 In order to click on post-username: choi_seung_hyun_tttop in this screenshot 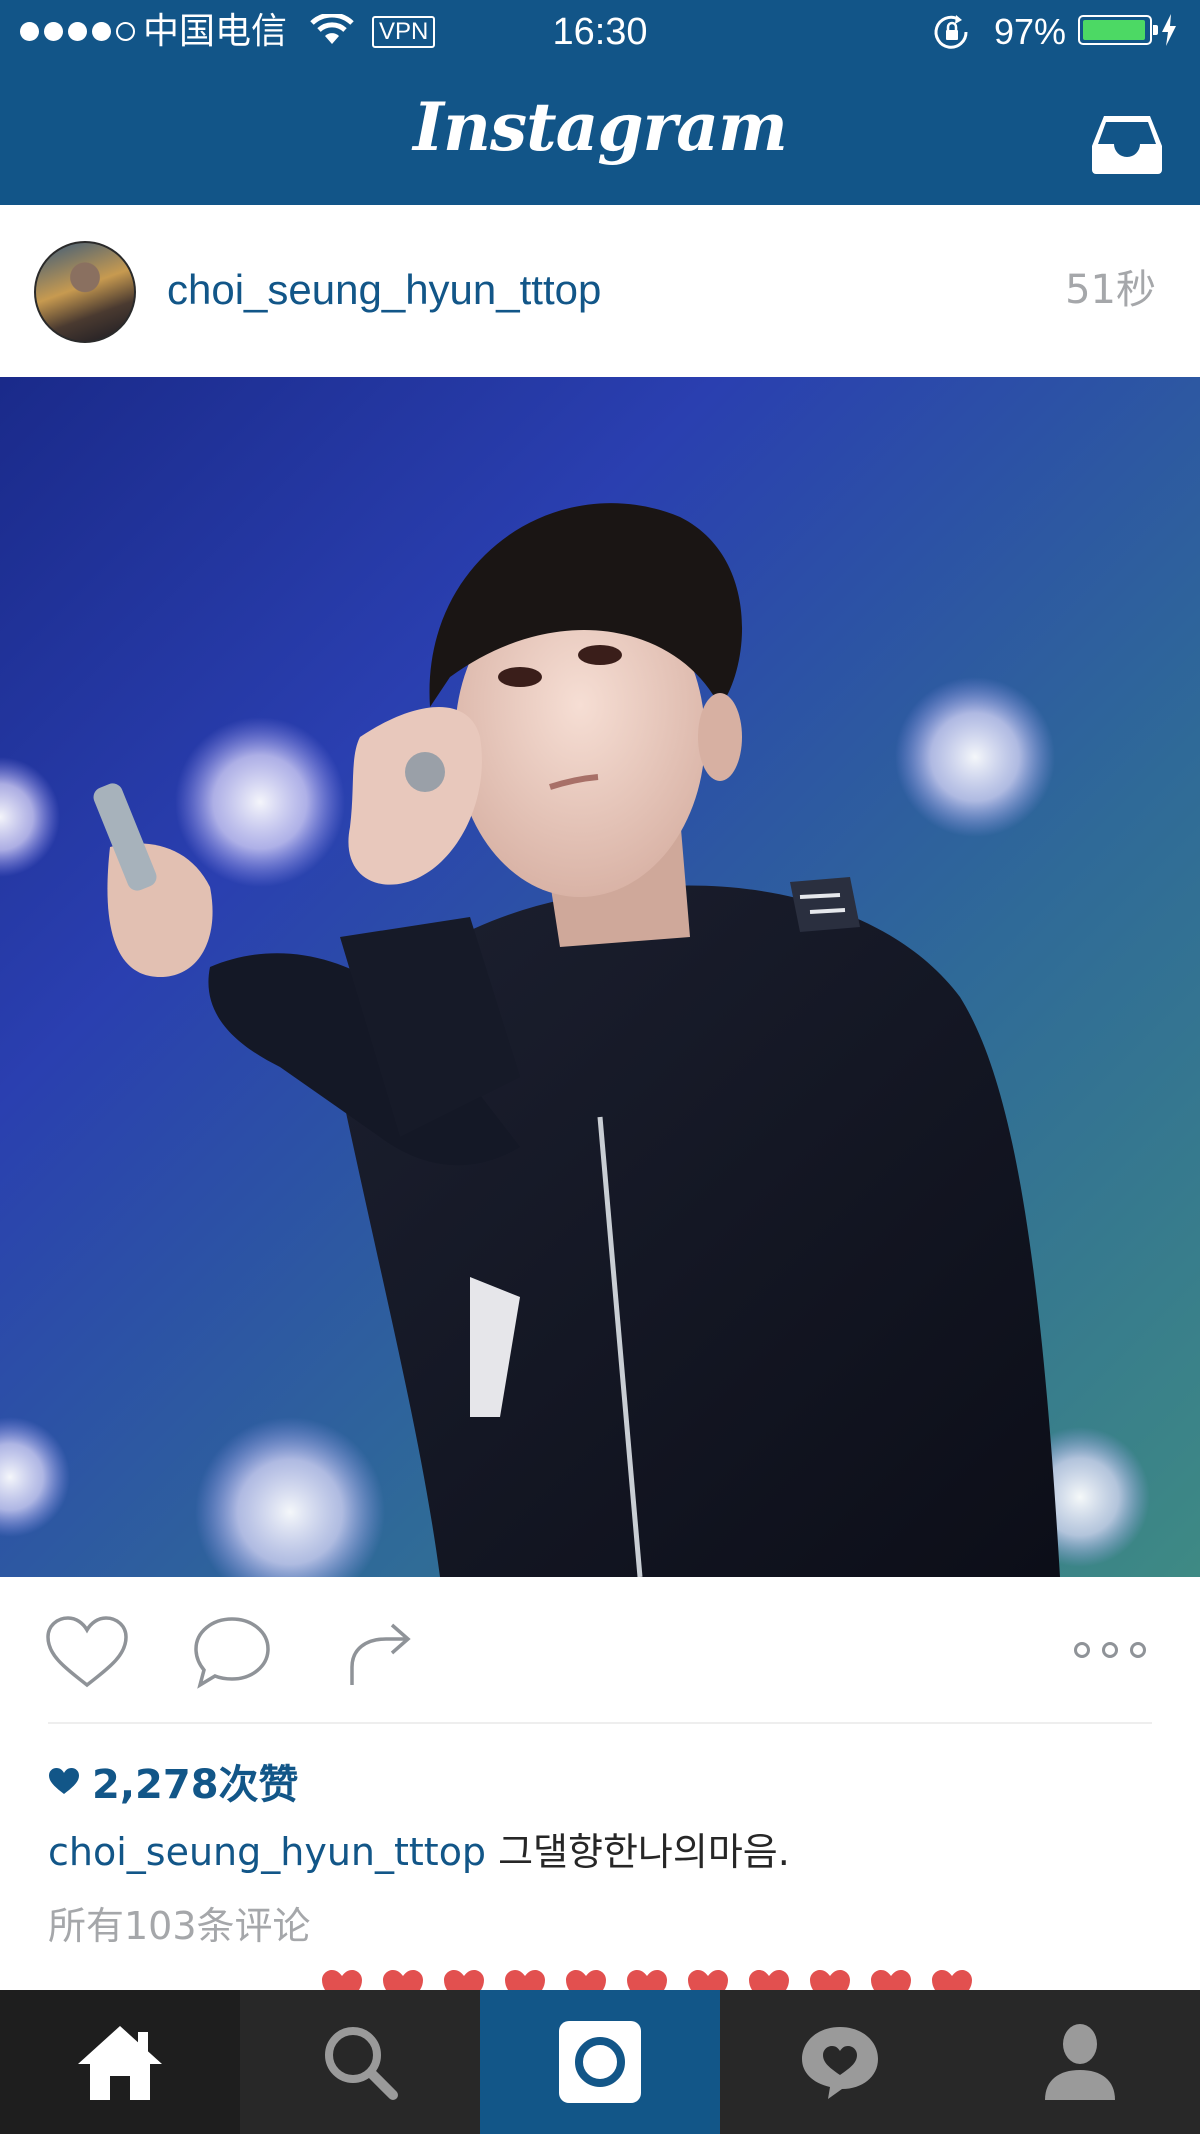, I will do `click(384, 290)`.